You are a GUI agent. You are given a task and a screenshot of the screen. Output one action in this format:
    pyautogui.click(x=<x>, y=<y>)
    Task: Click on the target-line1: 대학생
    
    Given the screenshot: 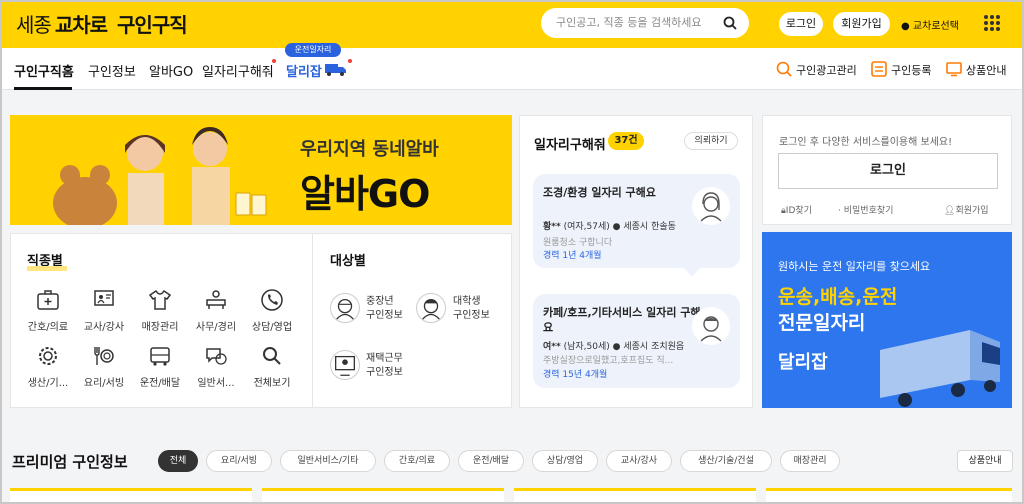 What is the action you would take?
    pyautogui.click(x=467, y=301)
    